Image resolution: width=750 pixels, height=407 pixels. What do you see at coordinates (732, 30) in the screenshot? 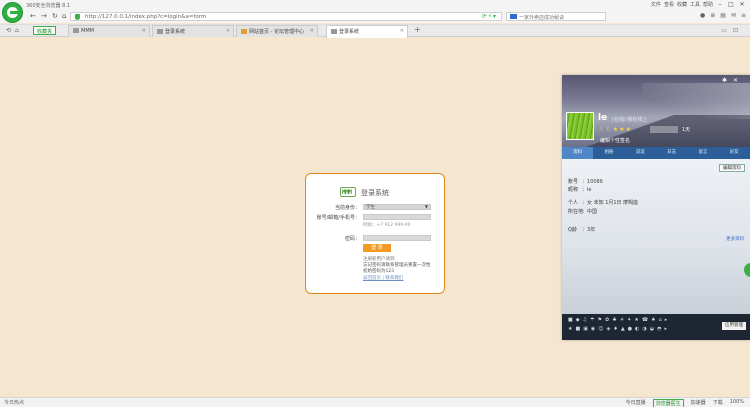
I see `tab-tools-icons: ▭⊡` at bounding box center [732, 30].